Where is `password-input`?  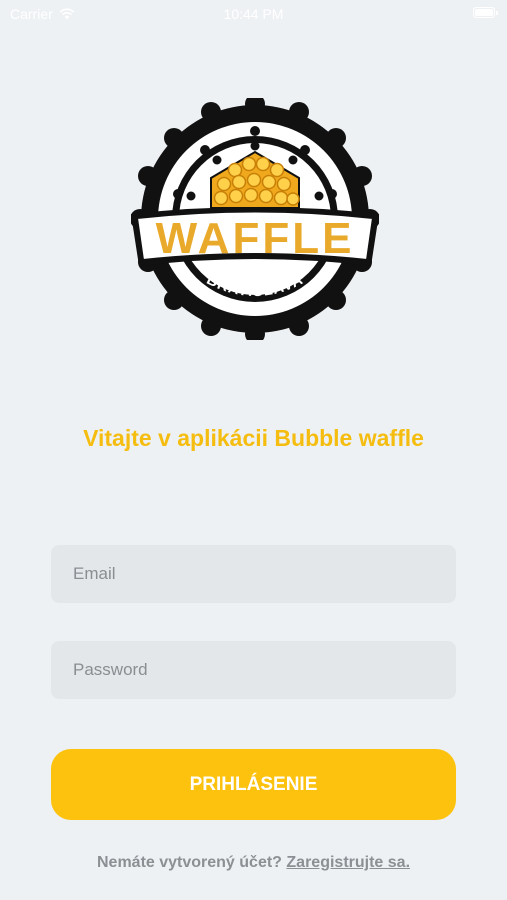
password-input is located at coordinates (253, 670).